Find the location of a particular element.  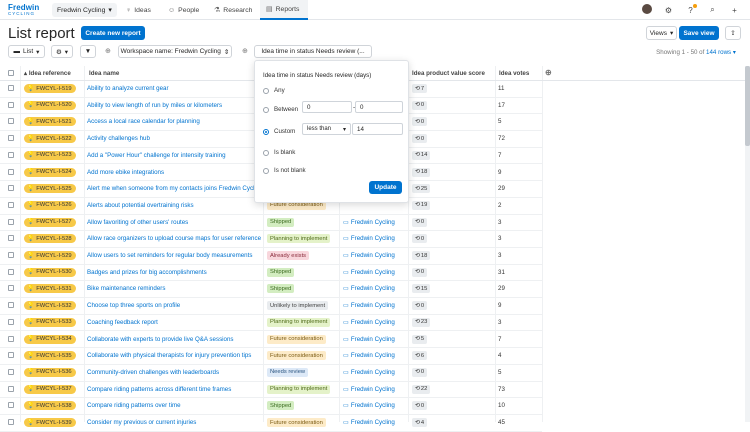

filter-button: ▼ is located at coordinates (88, 51).